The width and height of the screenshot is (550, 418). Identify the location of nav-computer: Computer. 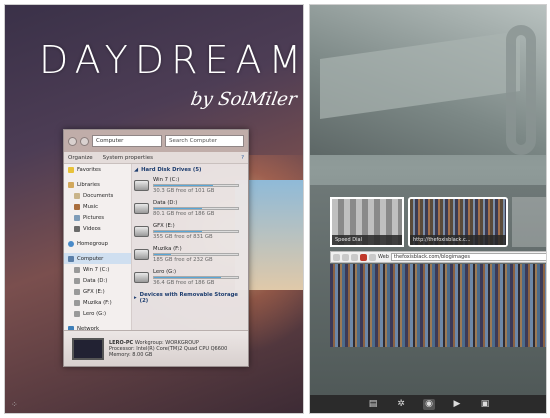
(97, 258).